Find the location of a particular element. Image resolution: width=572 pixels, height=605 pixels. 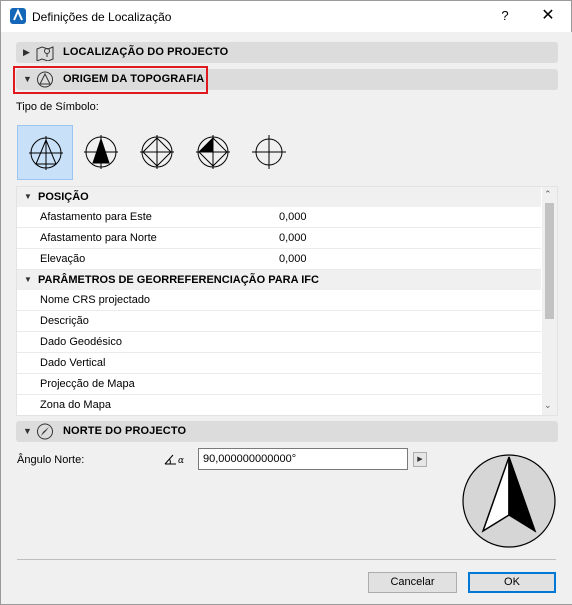

symbol-triangle-outline-option is located at coordinates (45, 152).